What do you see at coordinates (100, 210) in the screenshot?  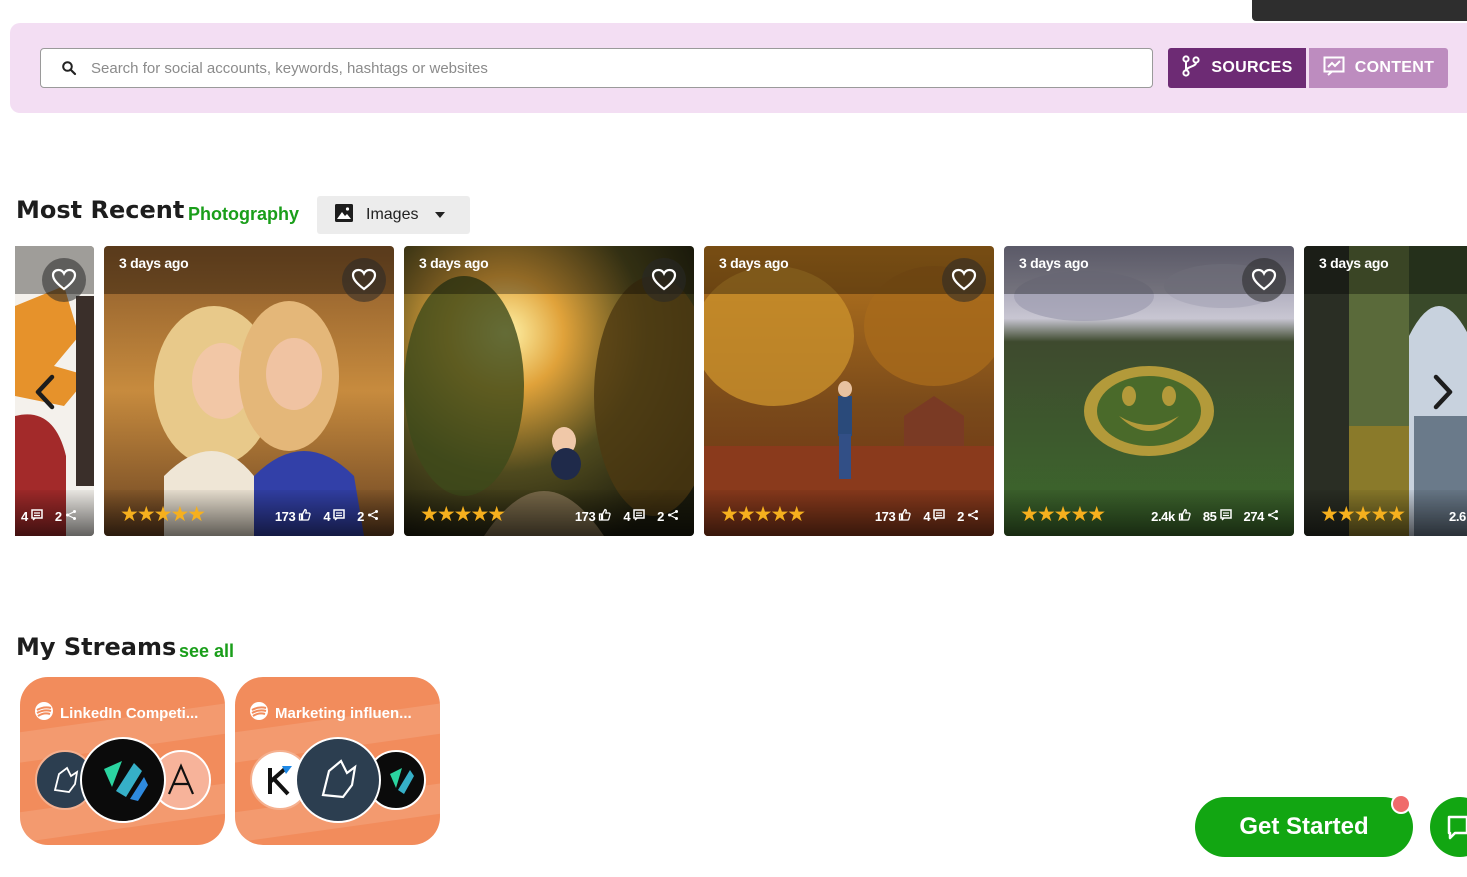 I see `most-recent-title: Most Recent` at bounding box center [100, 210].